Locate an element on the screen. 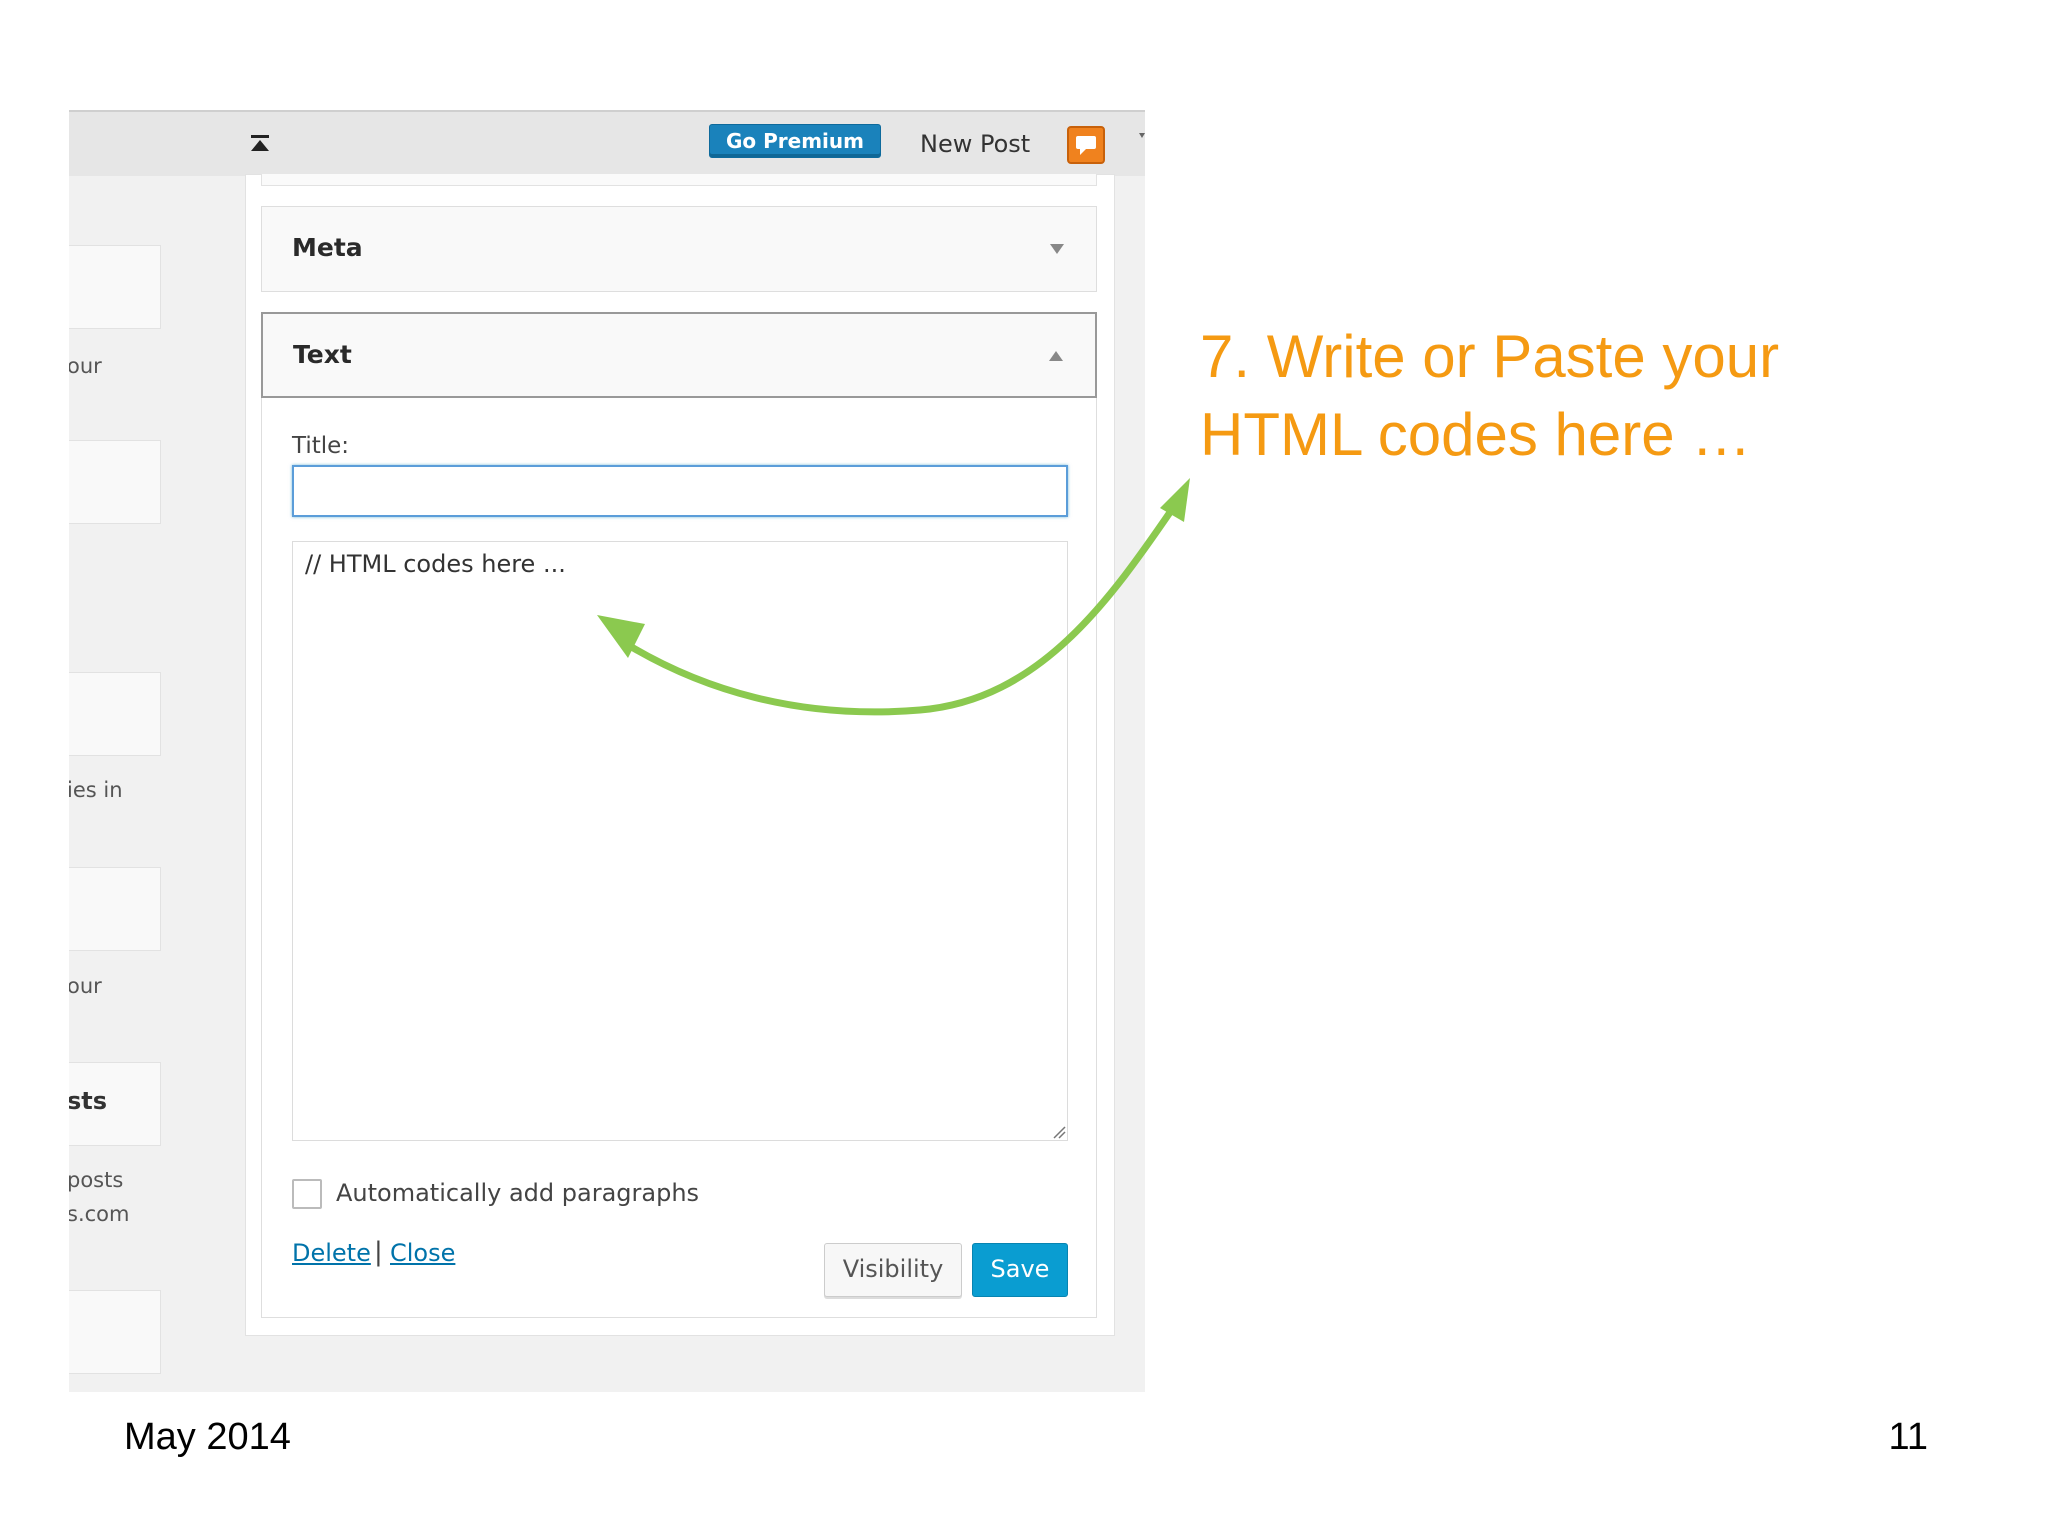 The height and width of the screenshot is (1536, 2048). callout-line-1: 7. Write or Paste your is located at coordinates (1490, 356).